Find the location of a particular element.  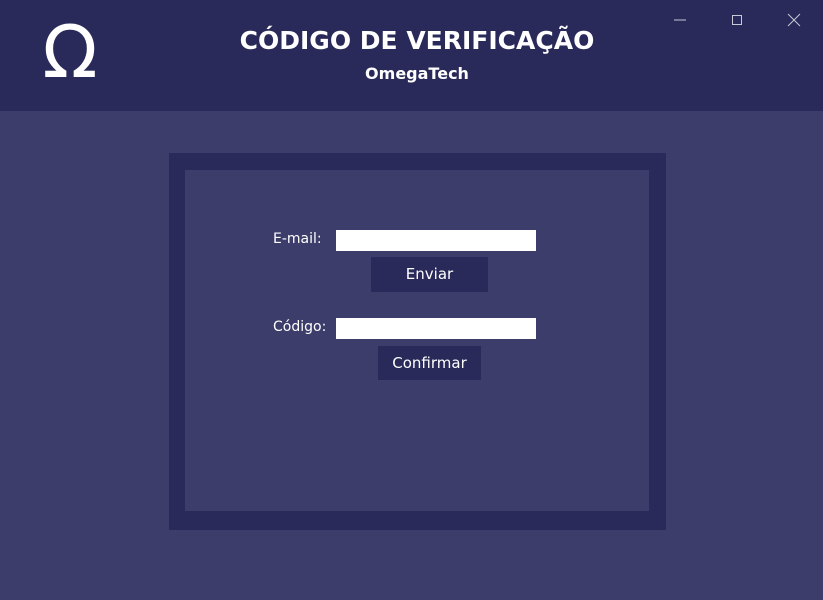

maximize-icon is located at coordinates (737, 20).